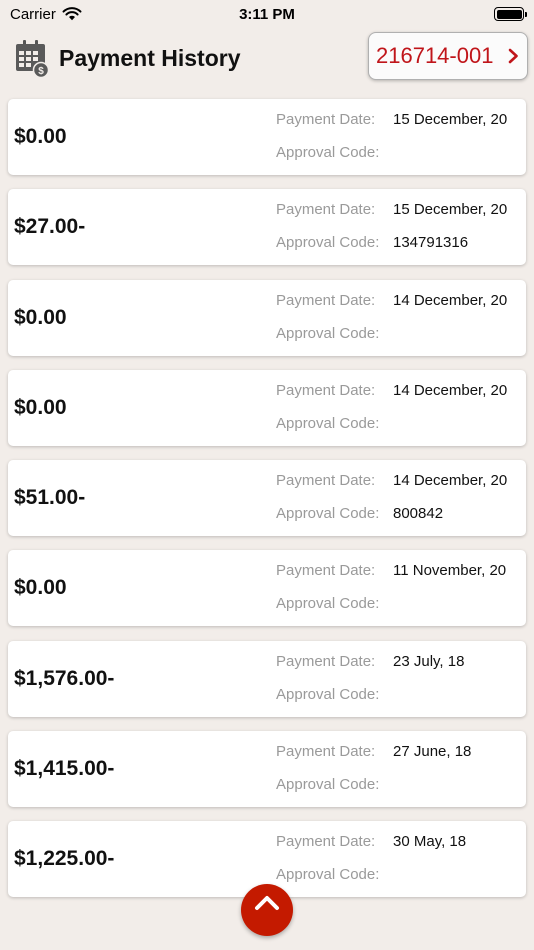 The image size is (534, 950). Describe the element at coordinates (435, 55) in the screenshot. I see `account-number: 216714-001` at that location.